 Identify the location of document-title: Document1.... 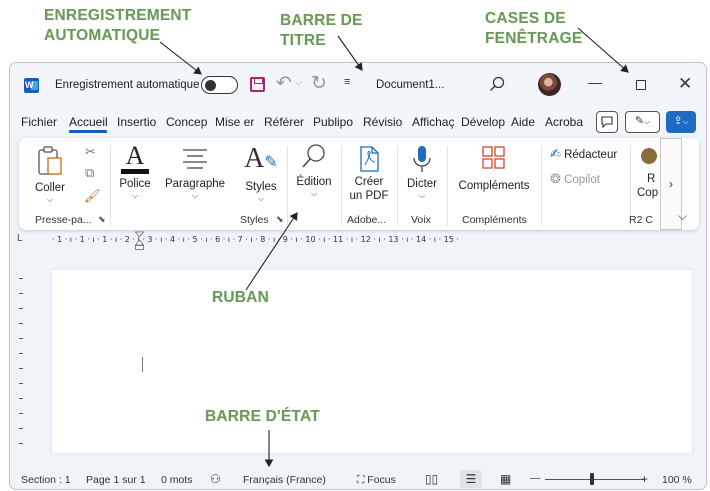
(410, 85).